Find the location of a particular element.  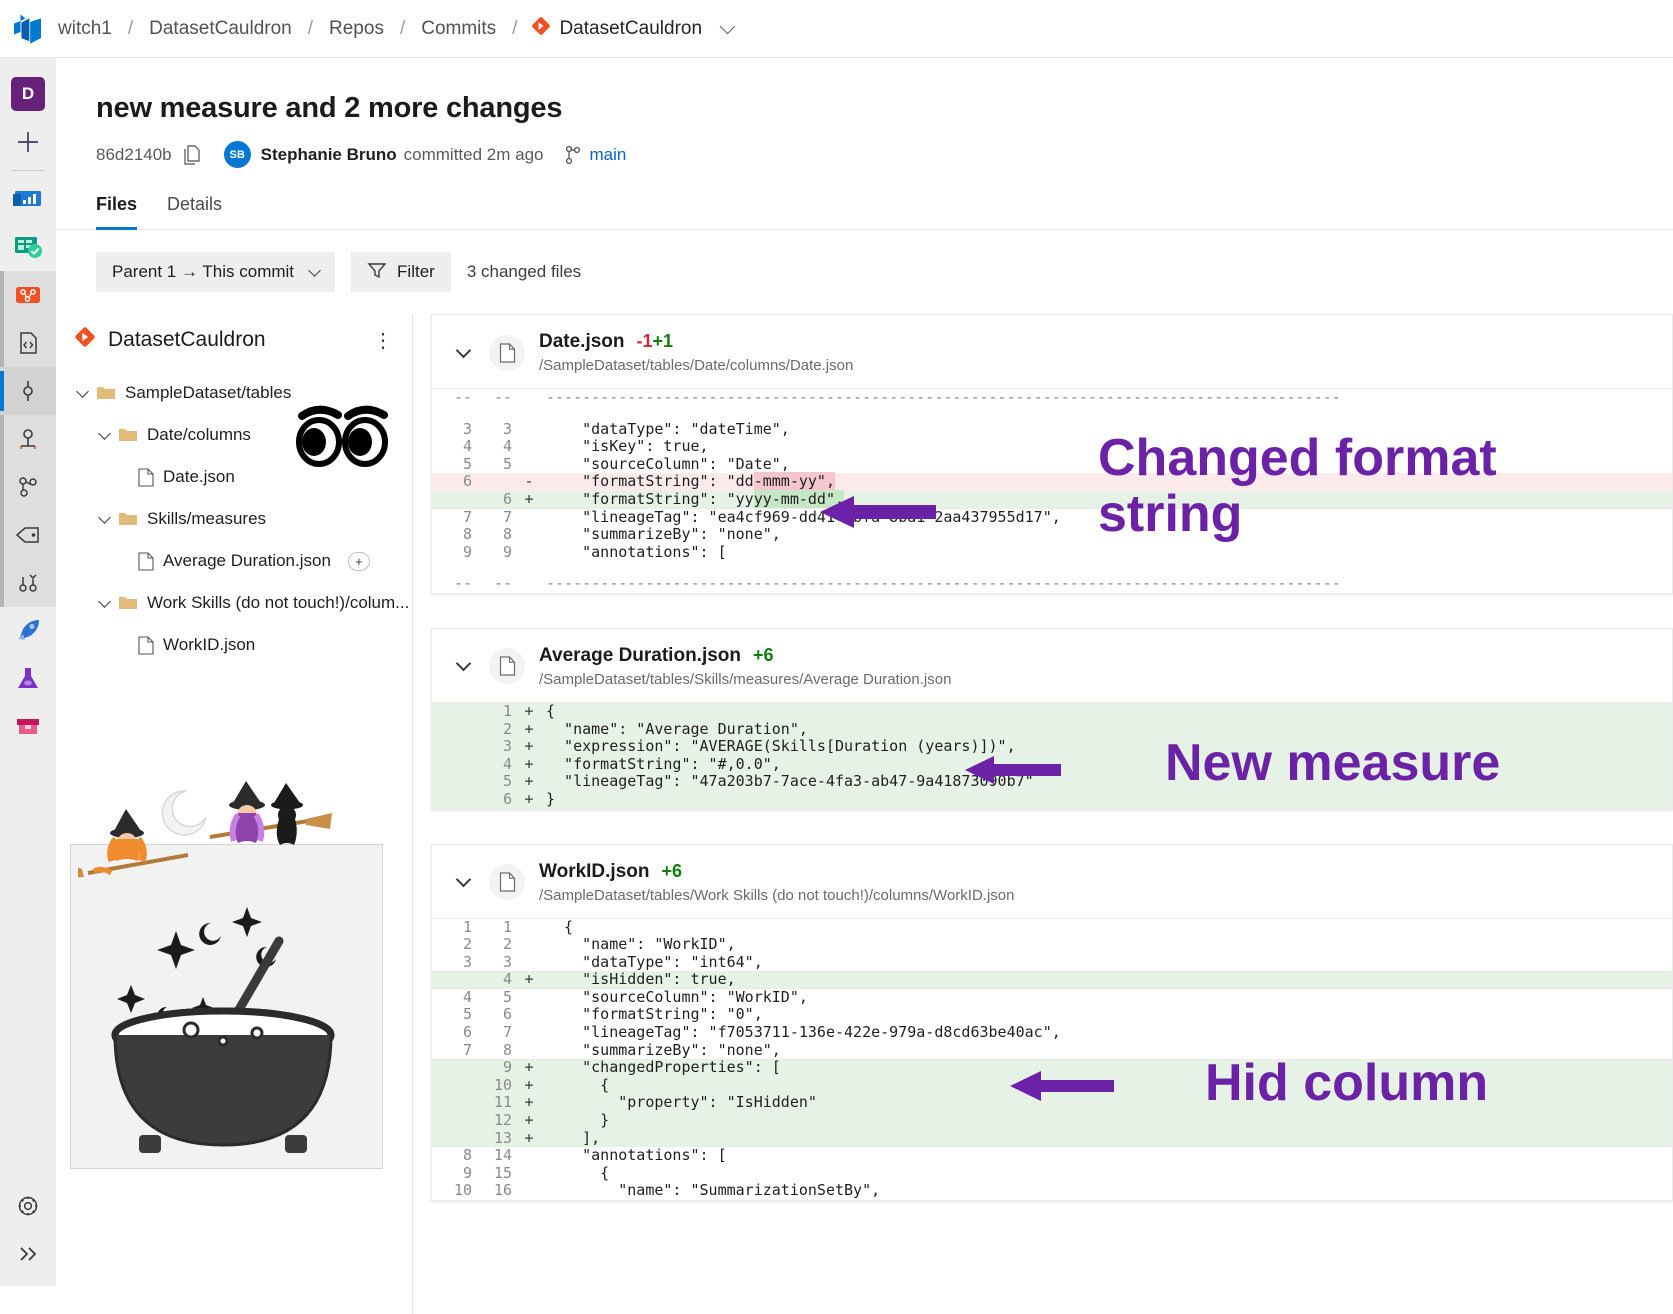

tab-files: Files is located at coordinates (117, 212).